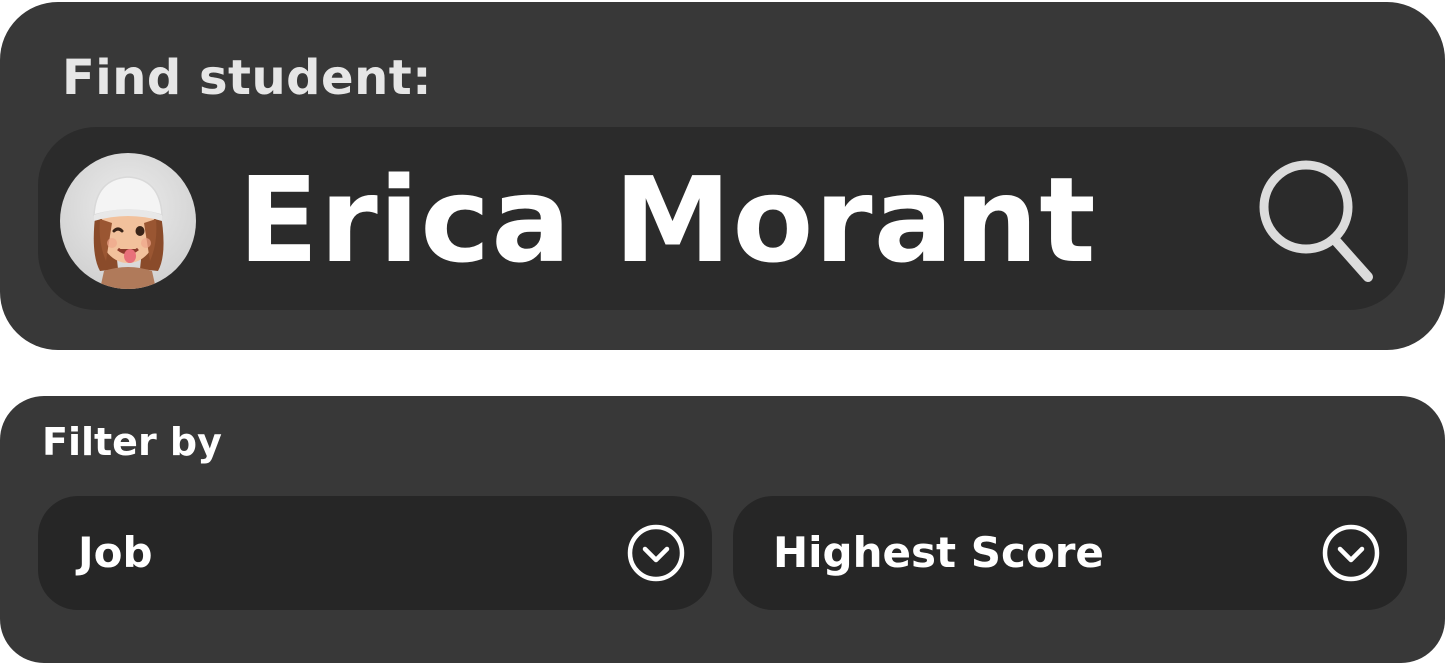 The height and width of the screenshot is (665, 1445). I want to click on search-icon, so click(1316, 220).